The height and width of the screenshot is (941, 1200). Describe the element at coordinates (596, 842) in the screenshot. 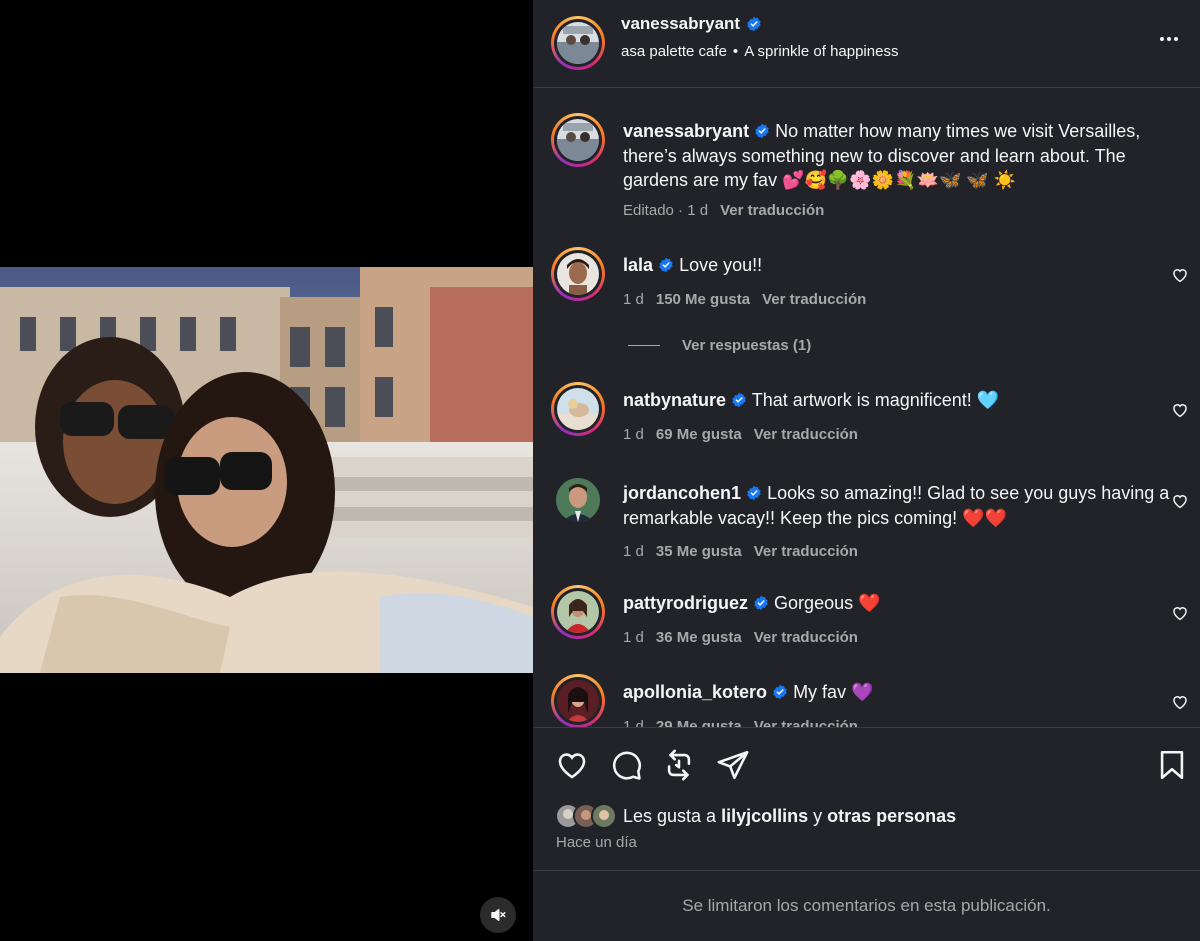

I see `post-timestamp: Hace un día` at that location.